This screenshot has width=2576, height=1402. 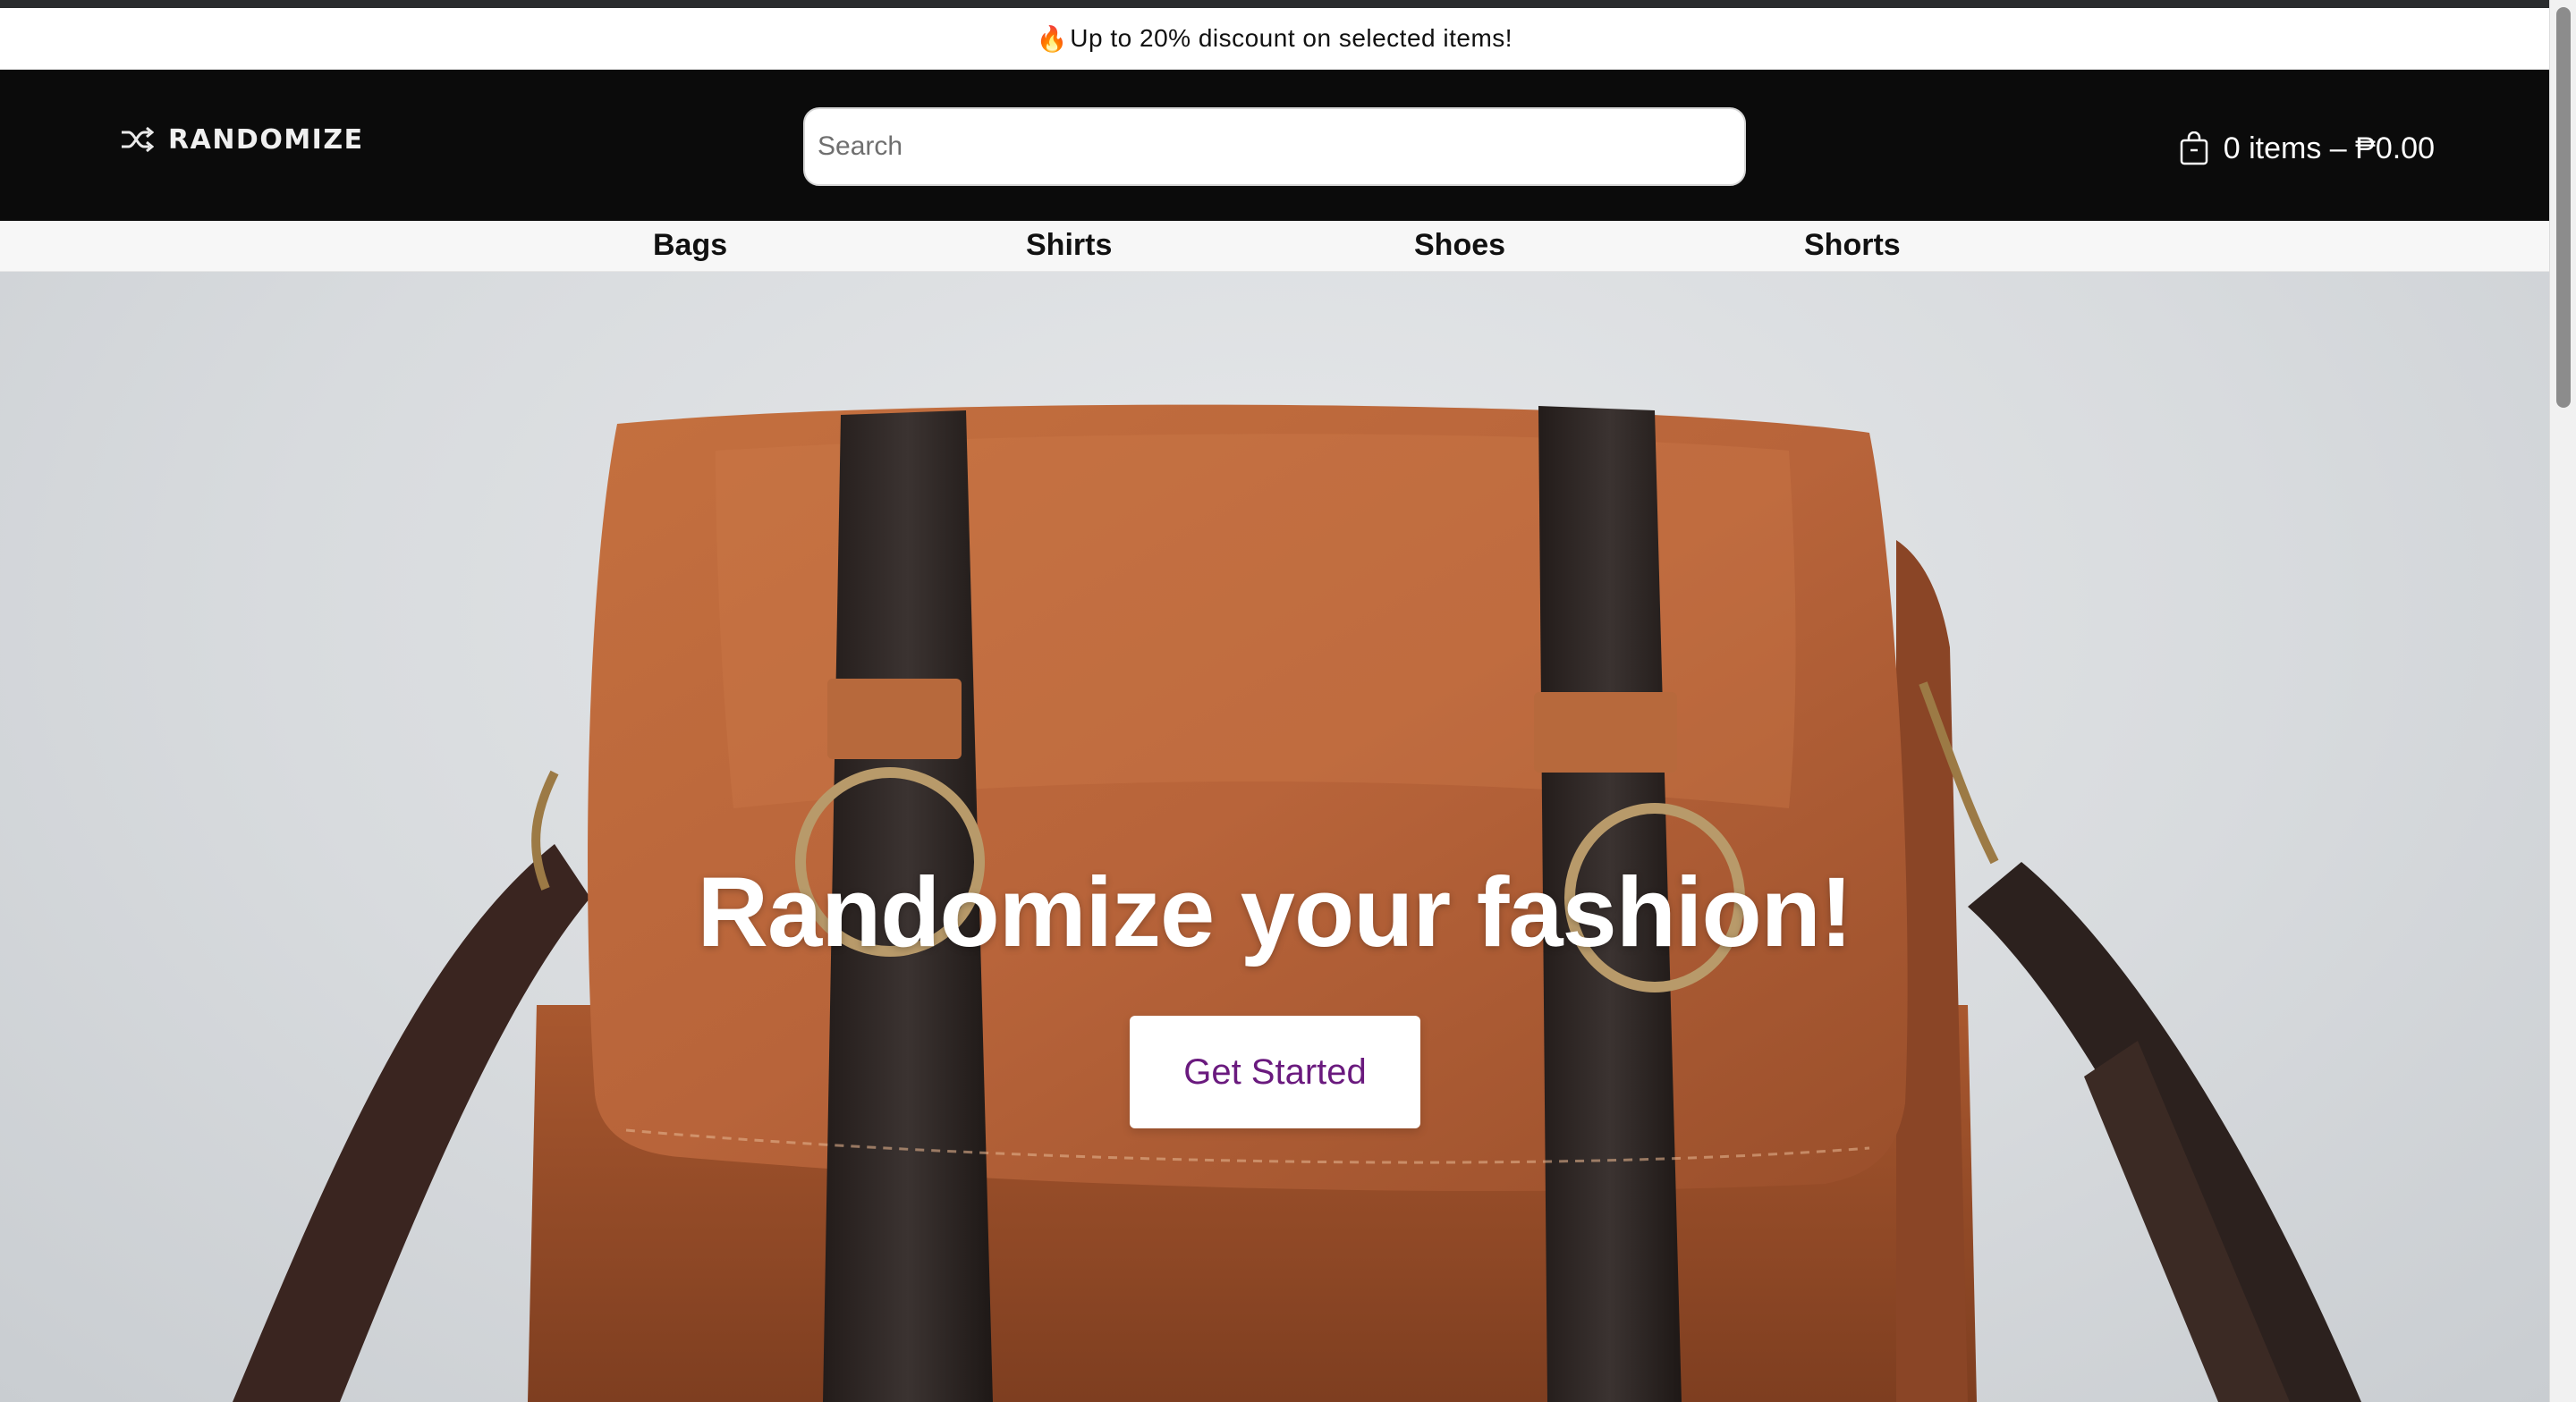 I want to click on search-input, so click(x=1274, y=146).